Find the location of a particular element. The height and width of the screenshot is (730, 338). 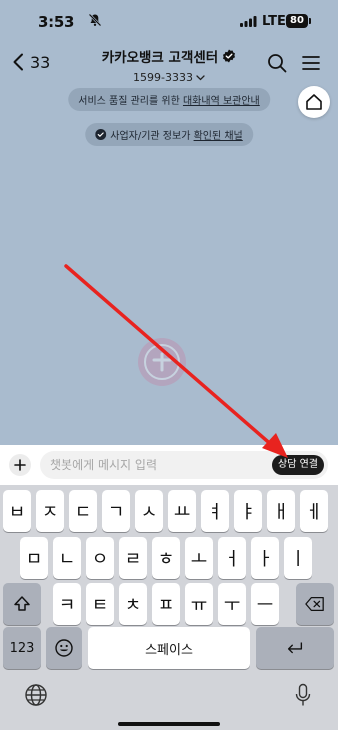

backspace-icon is located at coordinates (314, 604).